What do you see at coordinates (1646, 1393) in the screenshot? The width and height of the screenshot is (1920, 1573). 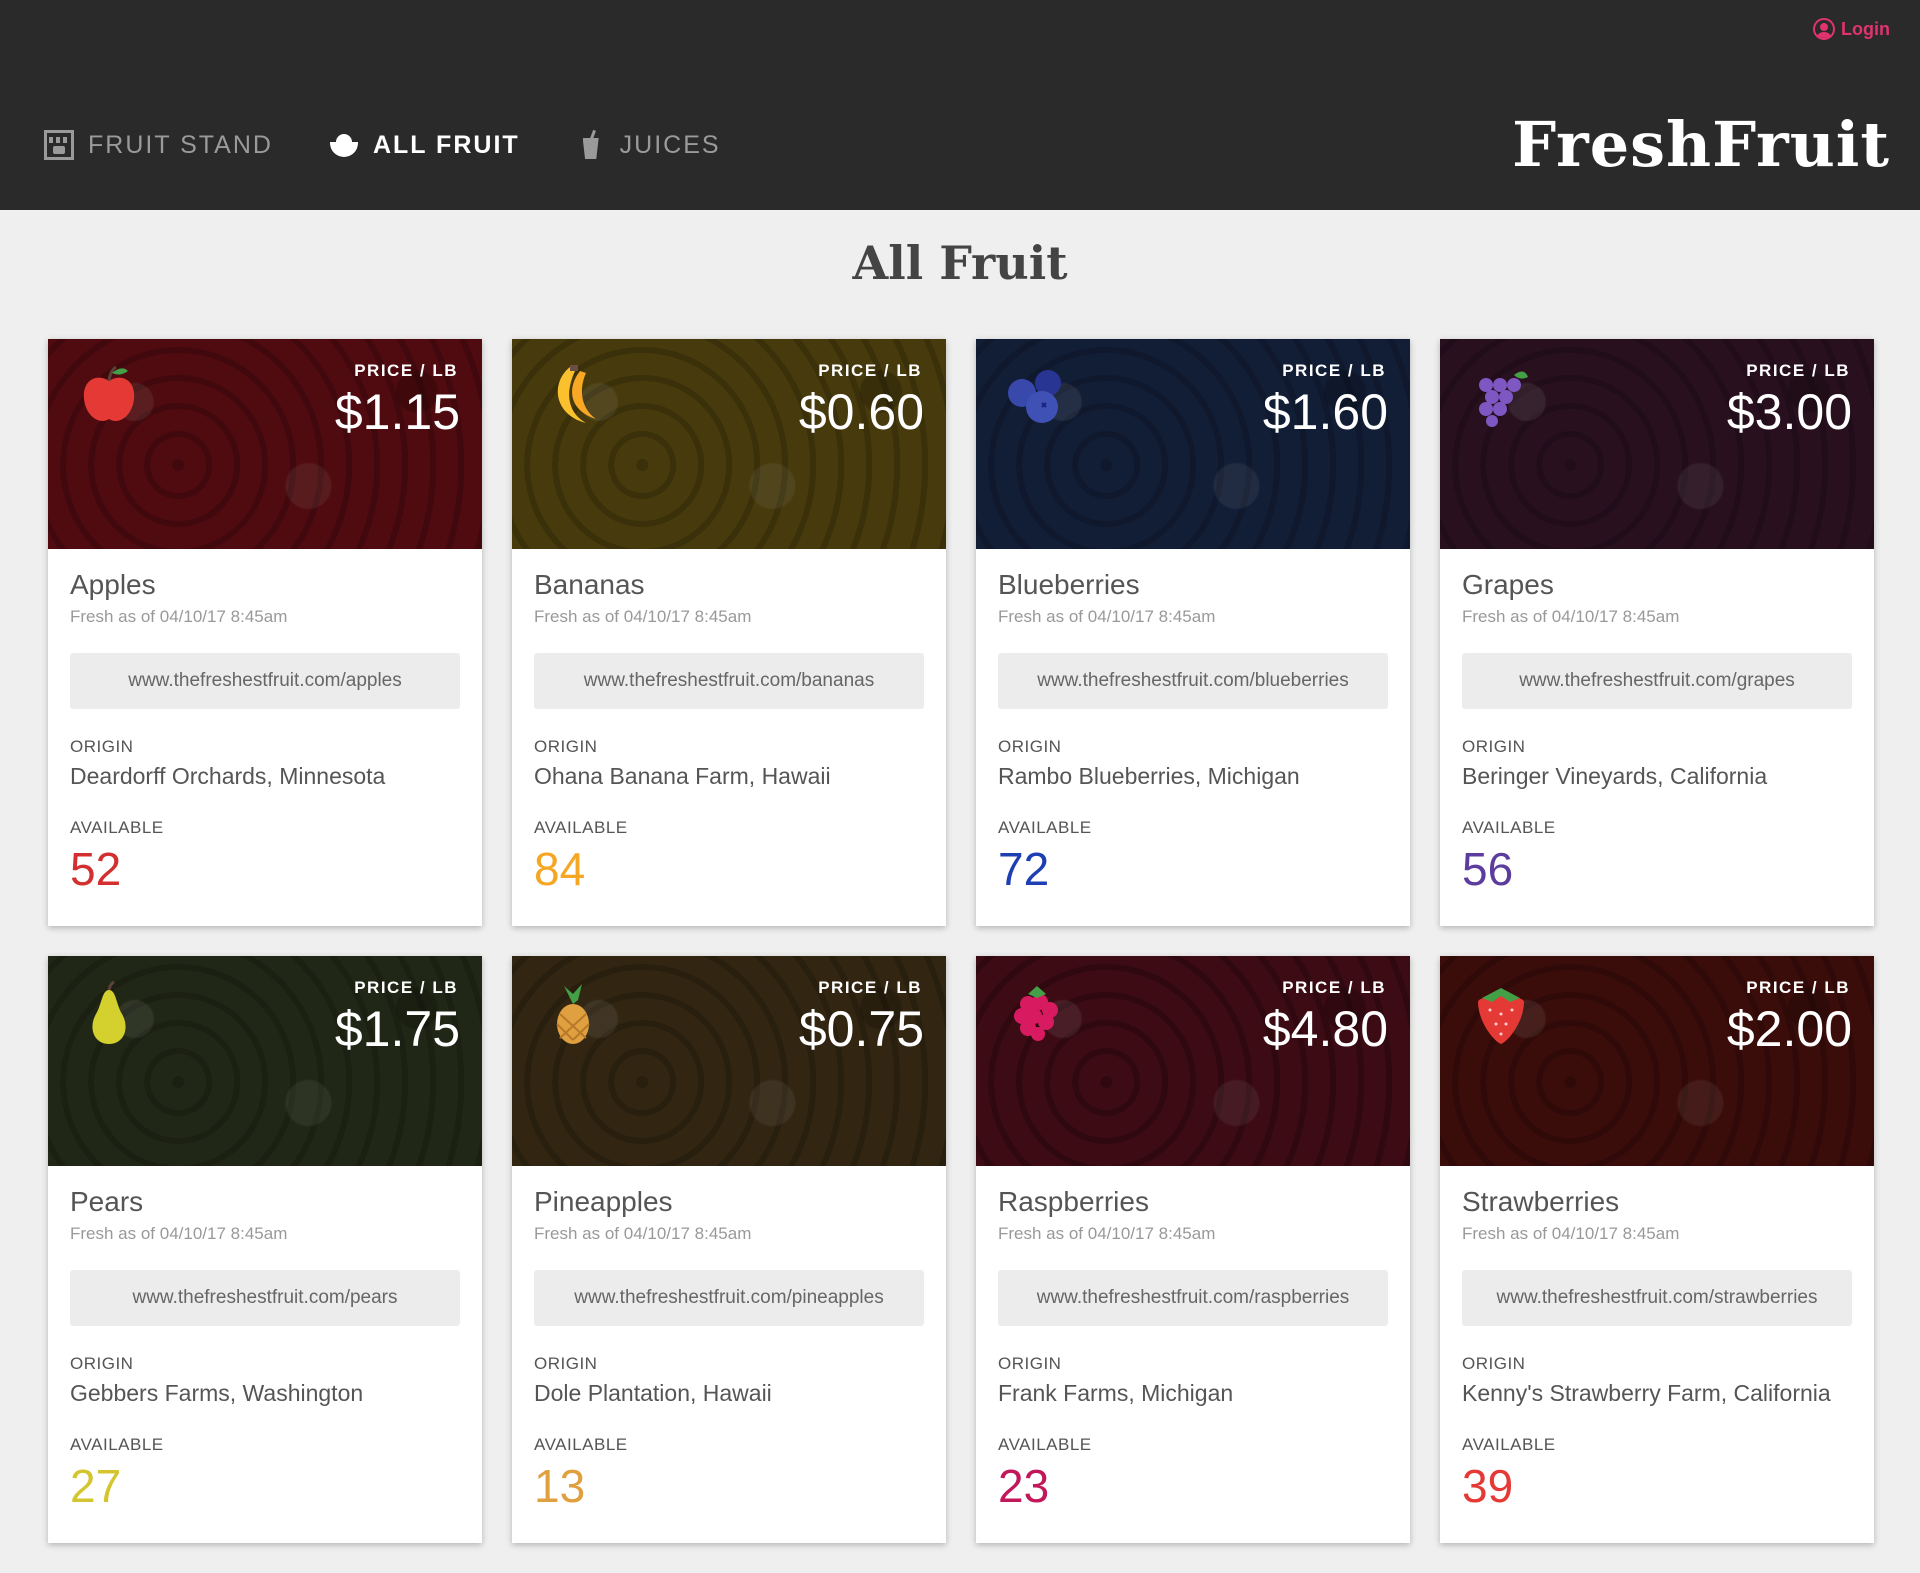 I see `origin-value: Kenny's Strawberry Farm, California` at bounding box center [1646, 1393].